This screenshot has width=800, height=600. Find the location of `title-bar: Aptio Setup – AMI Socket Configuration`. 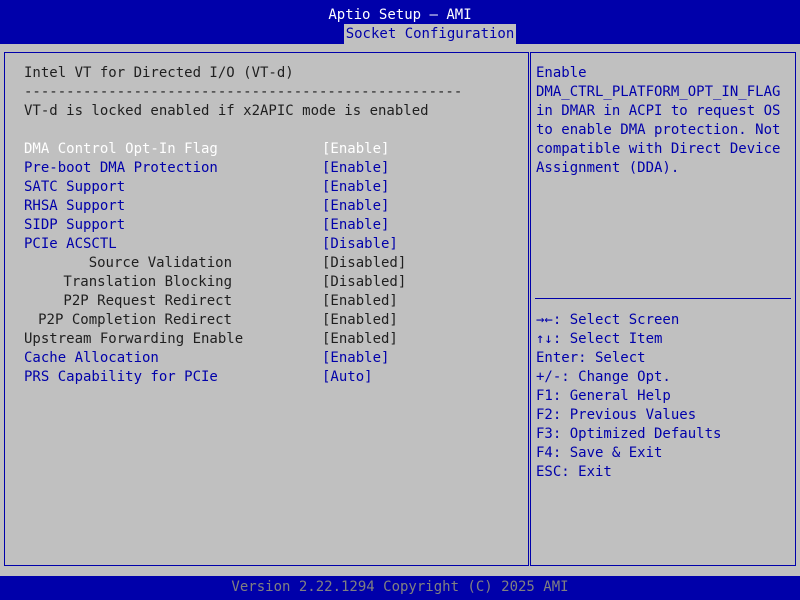

title-bar: Aptio Setup – AMI Socket Configuration is located at coordinates (400, 22).